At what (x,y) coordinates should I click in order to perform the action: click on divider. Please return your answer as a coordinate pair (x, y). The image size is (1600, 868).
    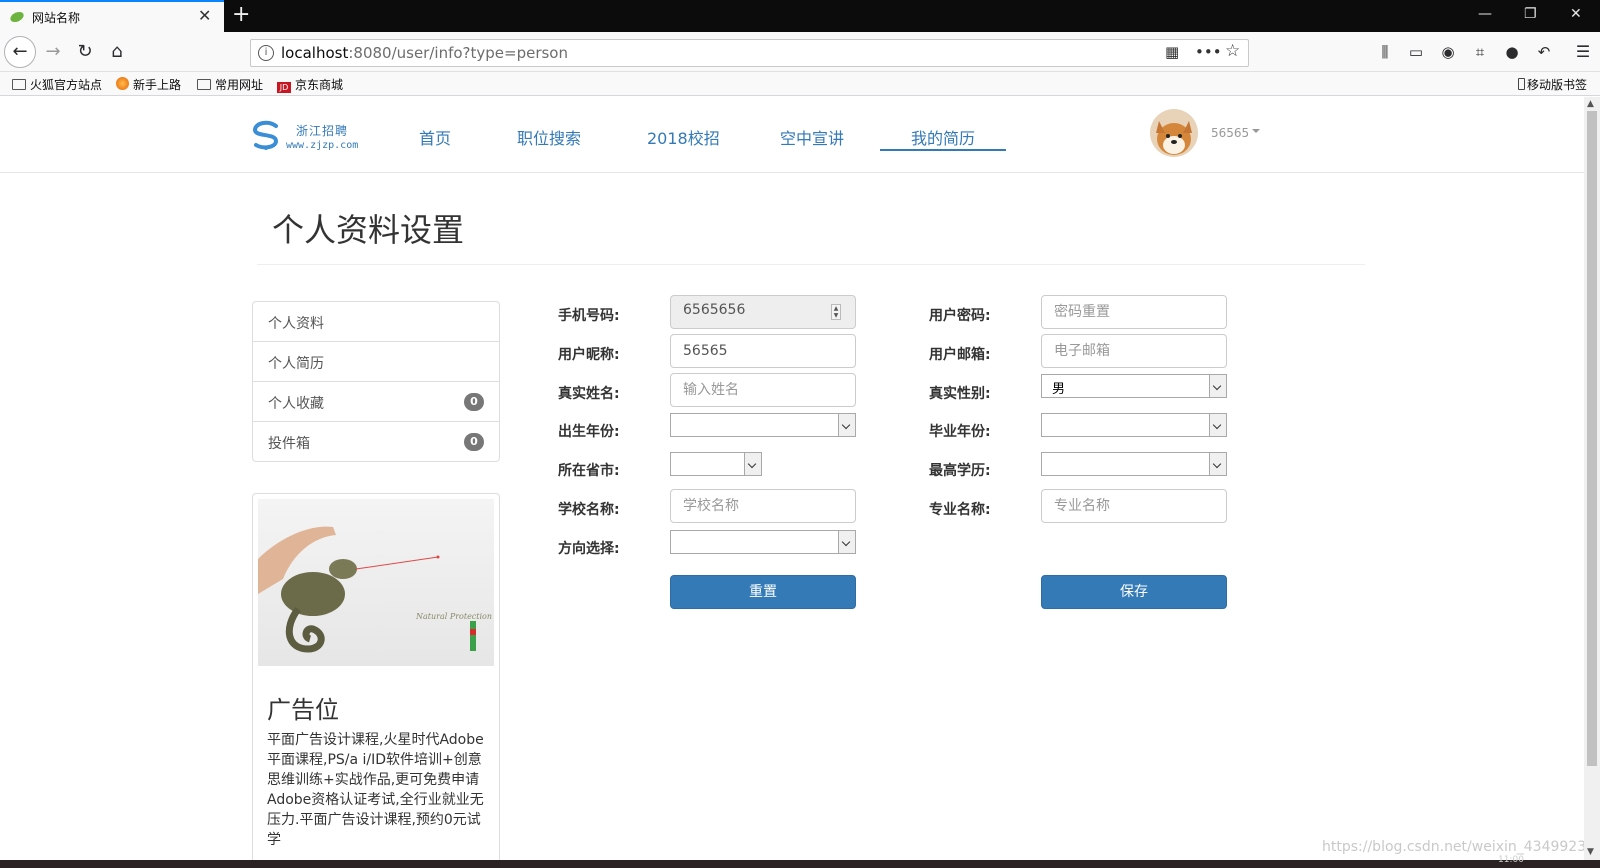
    Looking at the image, I should click on (811, 264).